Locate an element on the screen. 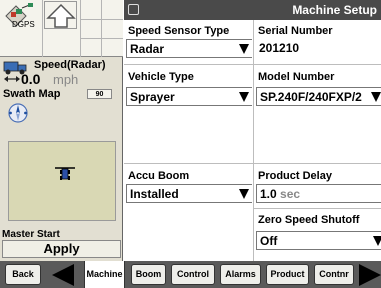 The width and height of the screenshot is (381, 288). apply-button: Apply is located at coordinates (61, 249).